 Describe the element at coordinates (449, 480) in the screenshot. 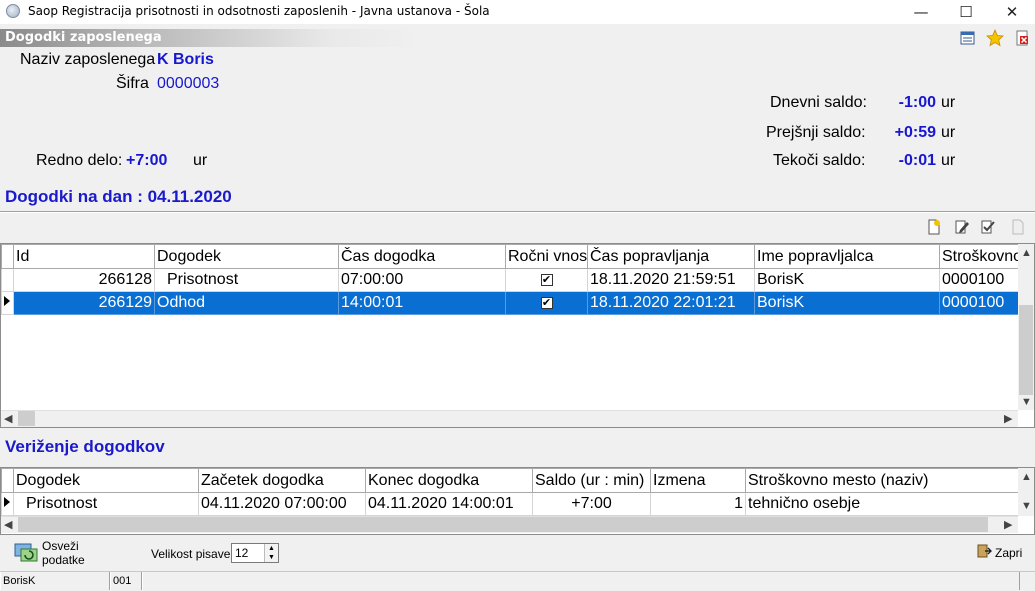

I see `col-header-end: Konec dogodka` at that location.